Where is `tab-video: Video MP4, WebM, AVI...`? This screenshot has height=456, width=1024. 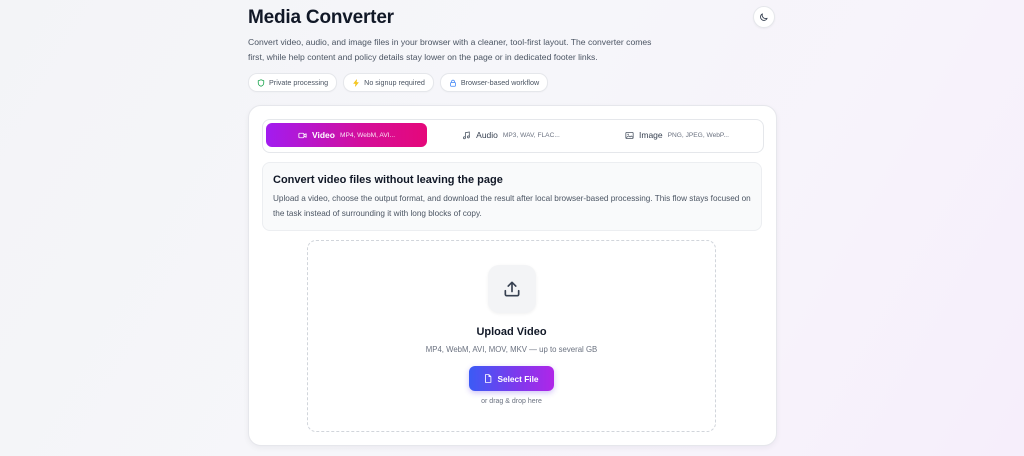 tab-video: Video MP4, WebM, AVI... is located at coordinates (346, 135).